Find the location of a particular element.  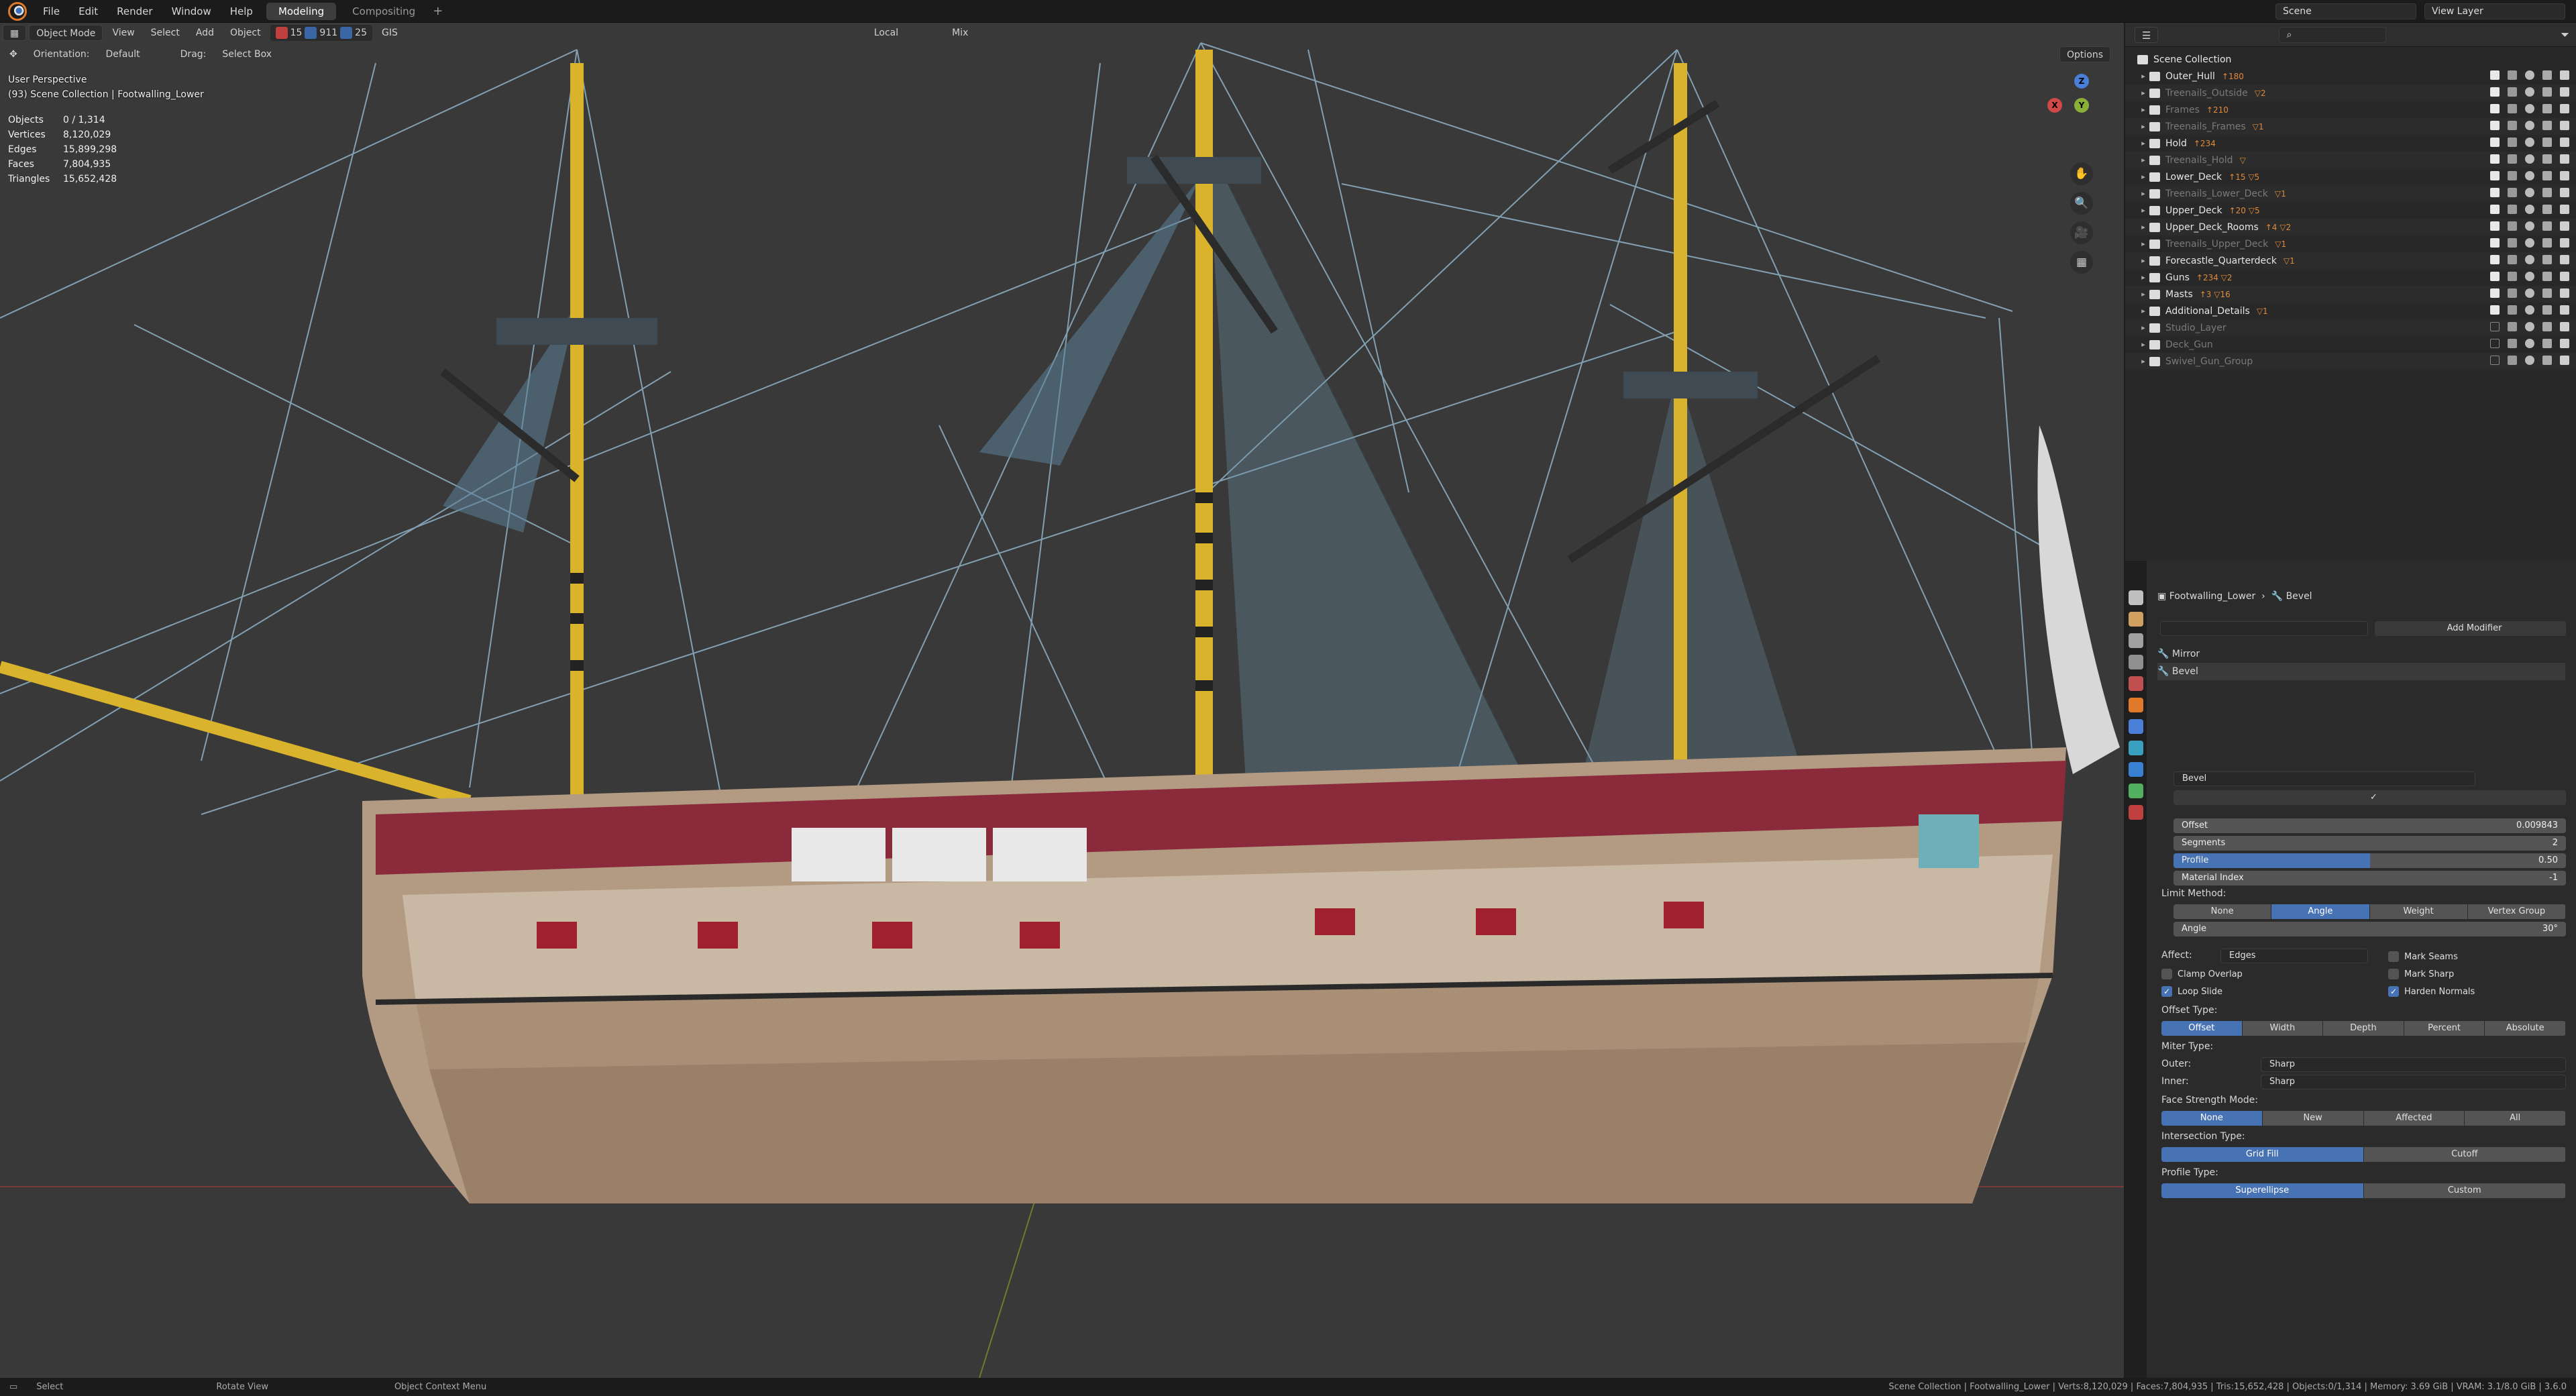

outliner-row: ▸ Masts ↑3 ▽16 is located at coordinates (2350, 294).